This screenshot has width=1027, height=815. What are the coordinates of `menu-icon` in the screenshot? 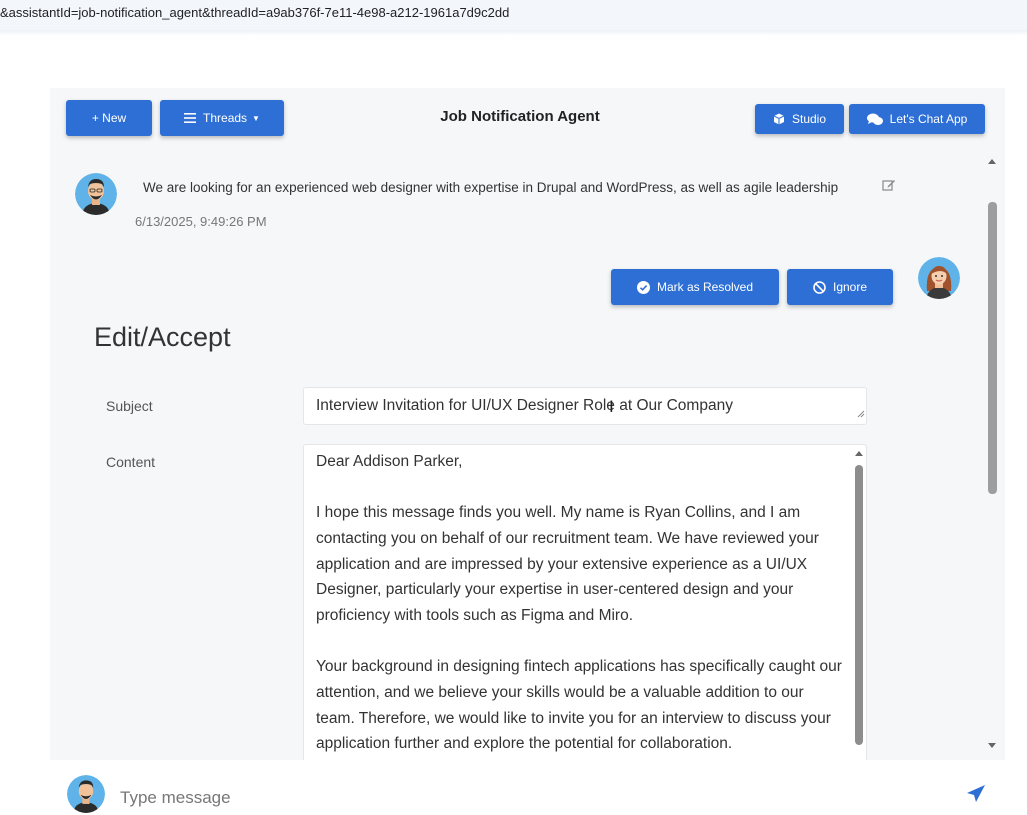 It's located at (190, 118).